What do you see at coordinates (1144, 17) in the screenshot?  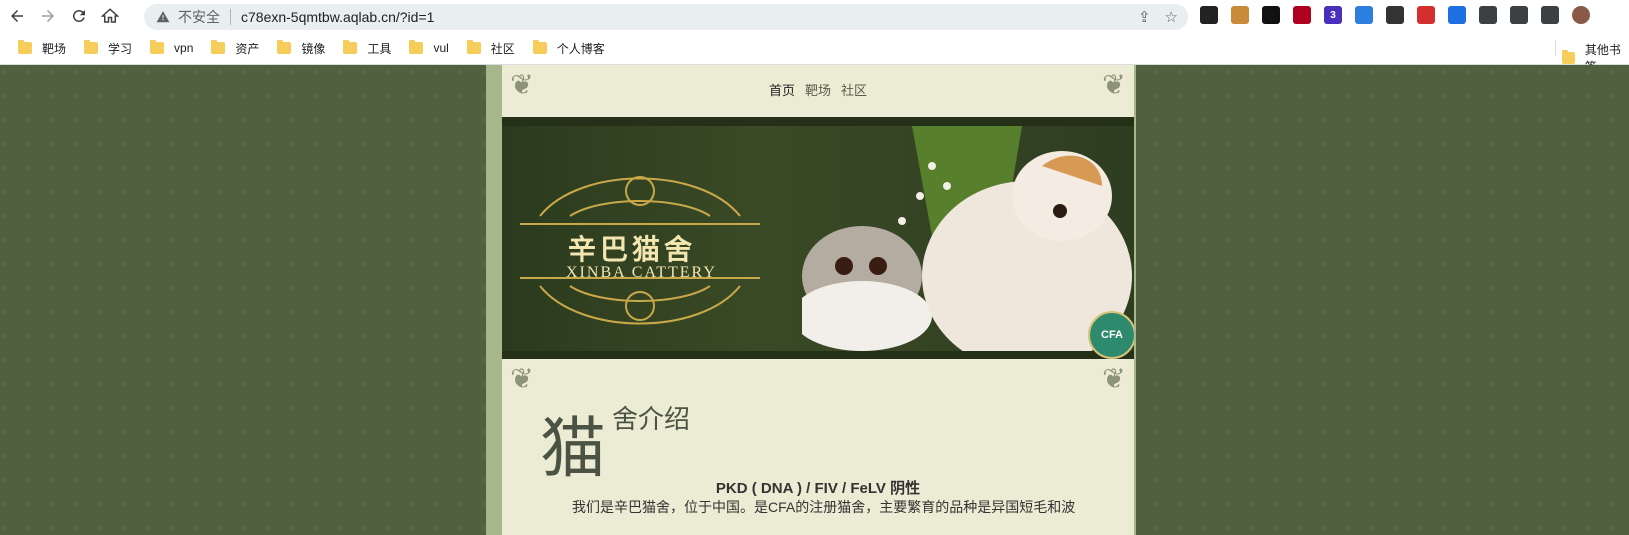 I see `share-icon: ⇪` at bounding box center [1144, 17].